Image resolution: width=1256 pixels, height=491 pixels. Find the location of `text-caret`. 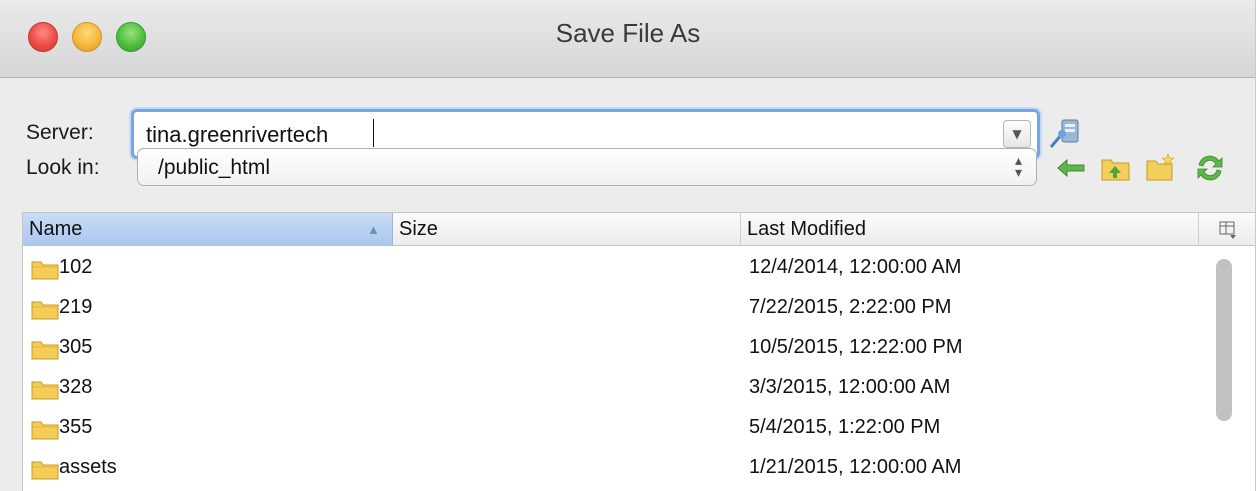

text-caret is located at coordinates (373, 133).